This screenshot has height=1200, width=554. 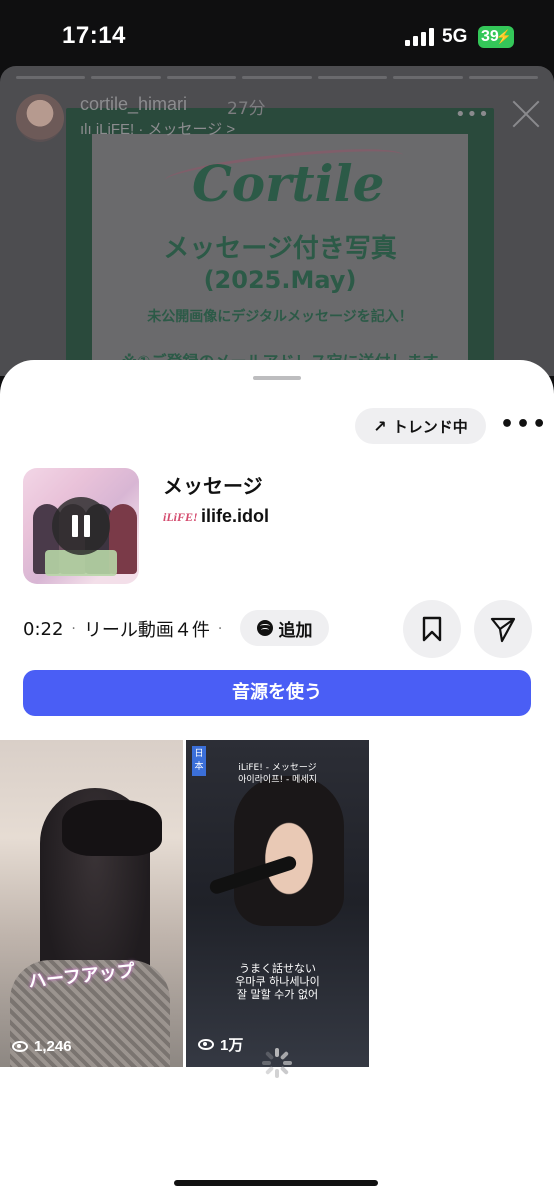 What do you see at coordinates (277, 1063) in the screenshot?
I see `loading-spinner-icon` at bounding box center [277, 1063].